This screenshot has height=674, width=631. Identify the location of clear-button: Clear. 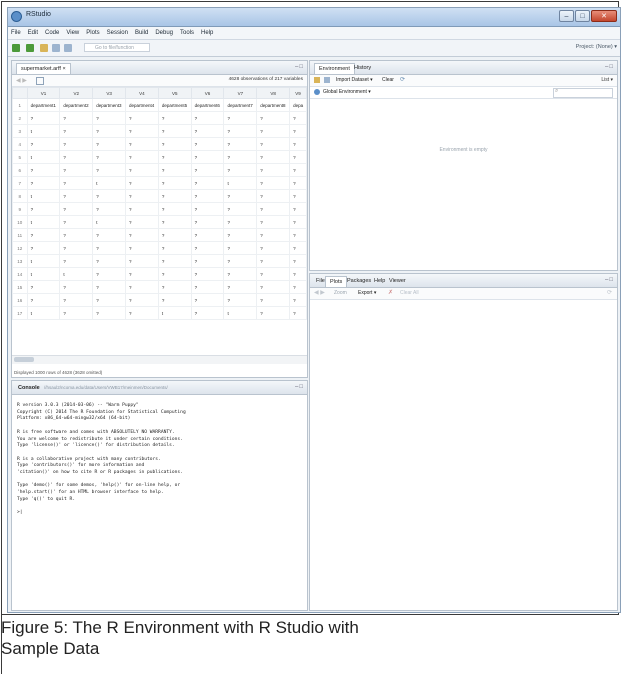
(388, 80).